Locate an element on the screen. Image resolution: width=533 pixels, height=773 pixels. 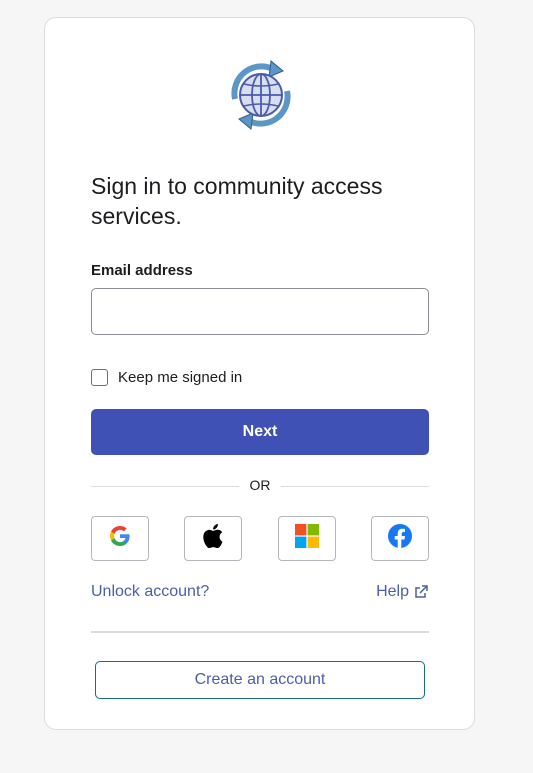
footer-divider is located at coordinates (260, 632).